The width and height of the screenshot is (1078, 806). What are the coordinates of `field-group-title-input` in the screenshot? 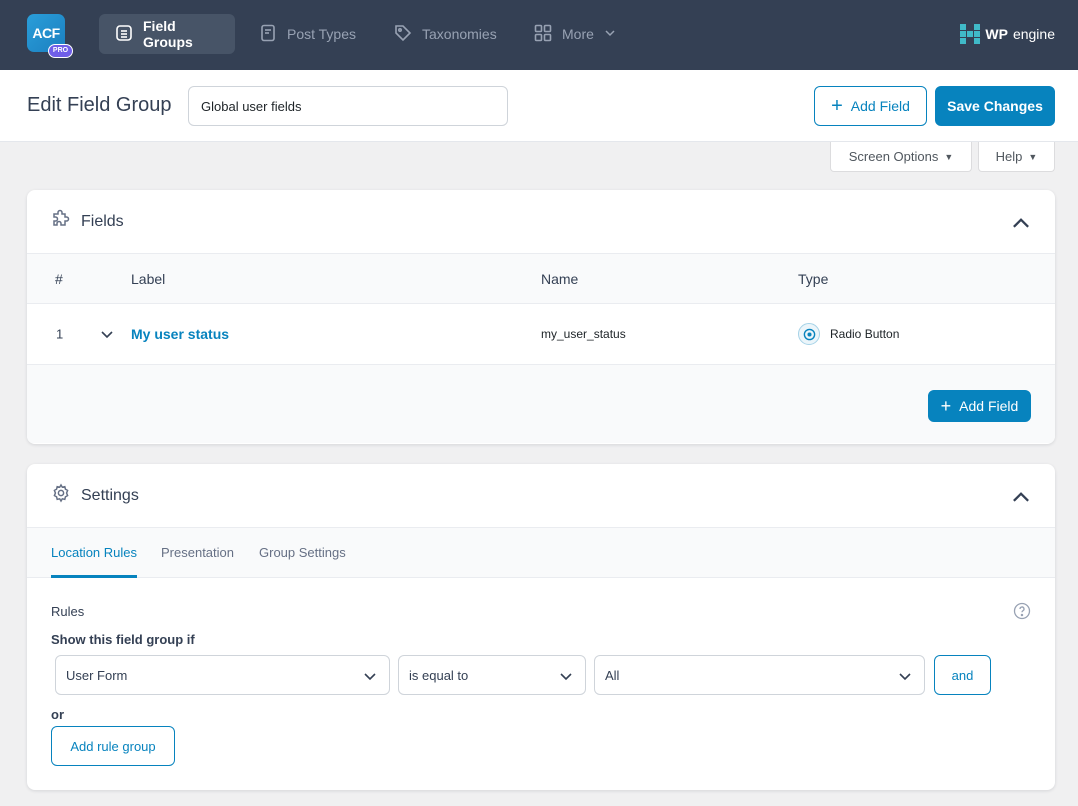 It's located at (348, 106).